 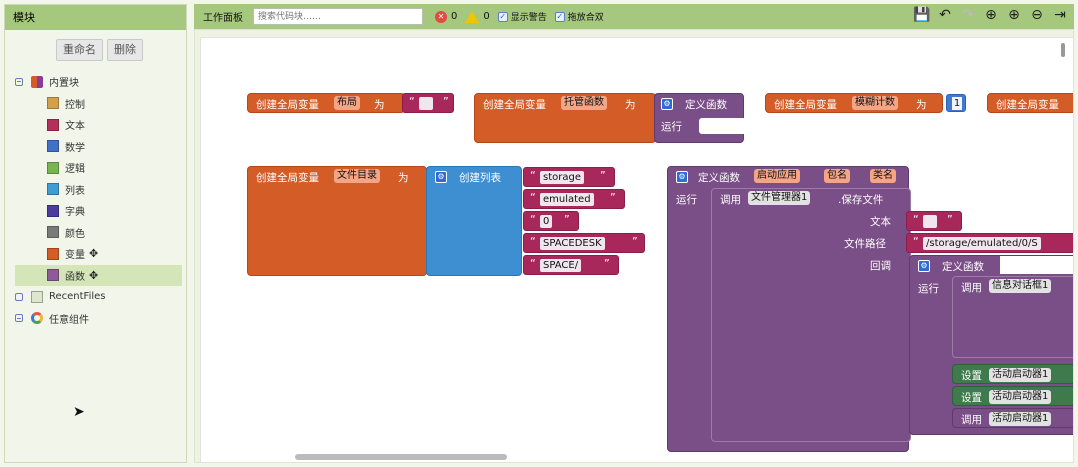 What do you see at coordinates (982, 243) in the screenshot?
I see `string-value: /storage/emulated/0/S` at bounding box center [982, 243].